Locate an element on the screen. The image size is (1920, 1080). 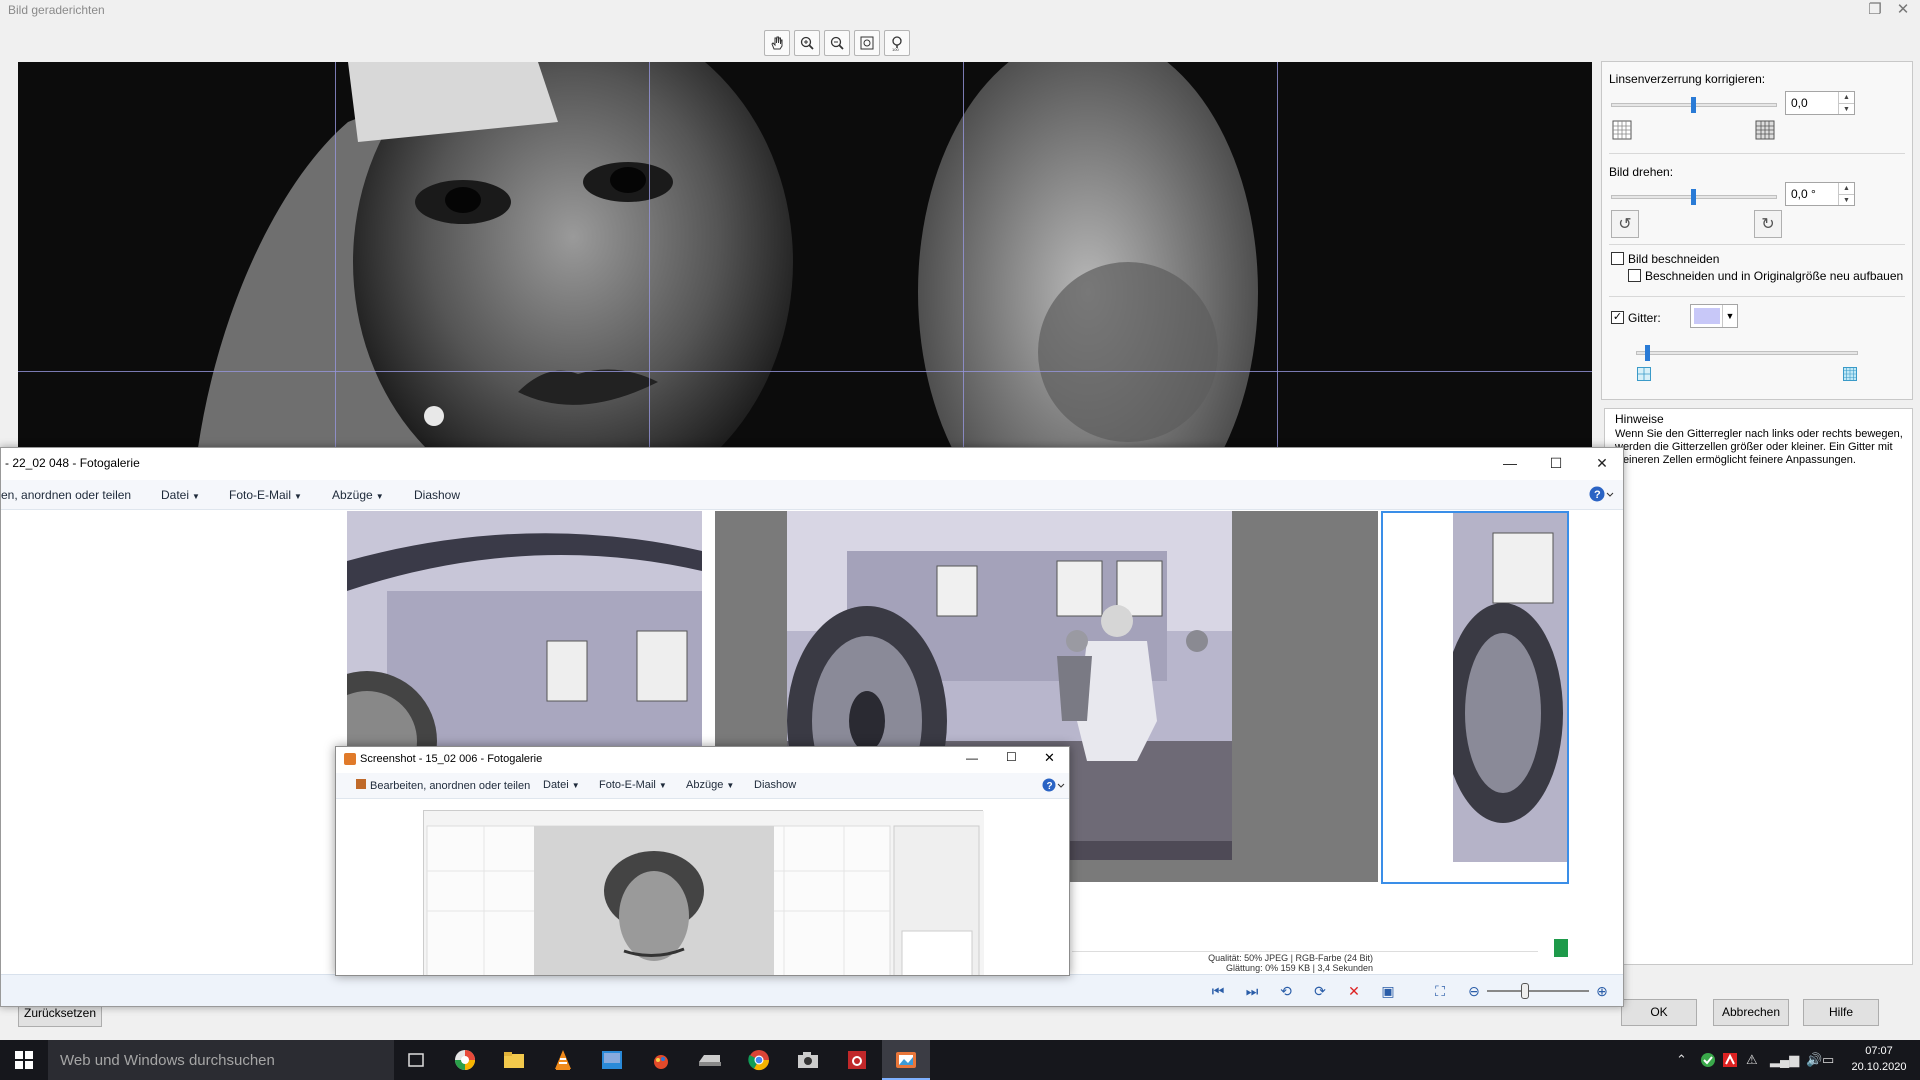
security-icon is located at coordinates (1708, 1061).